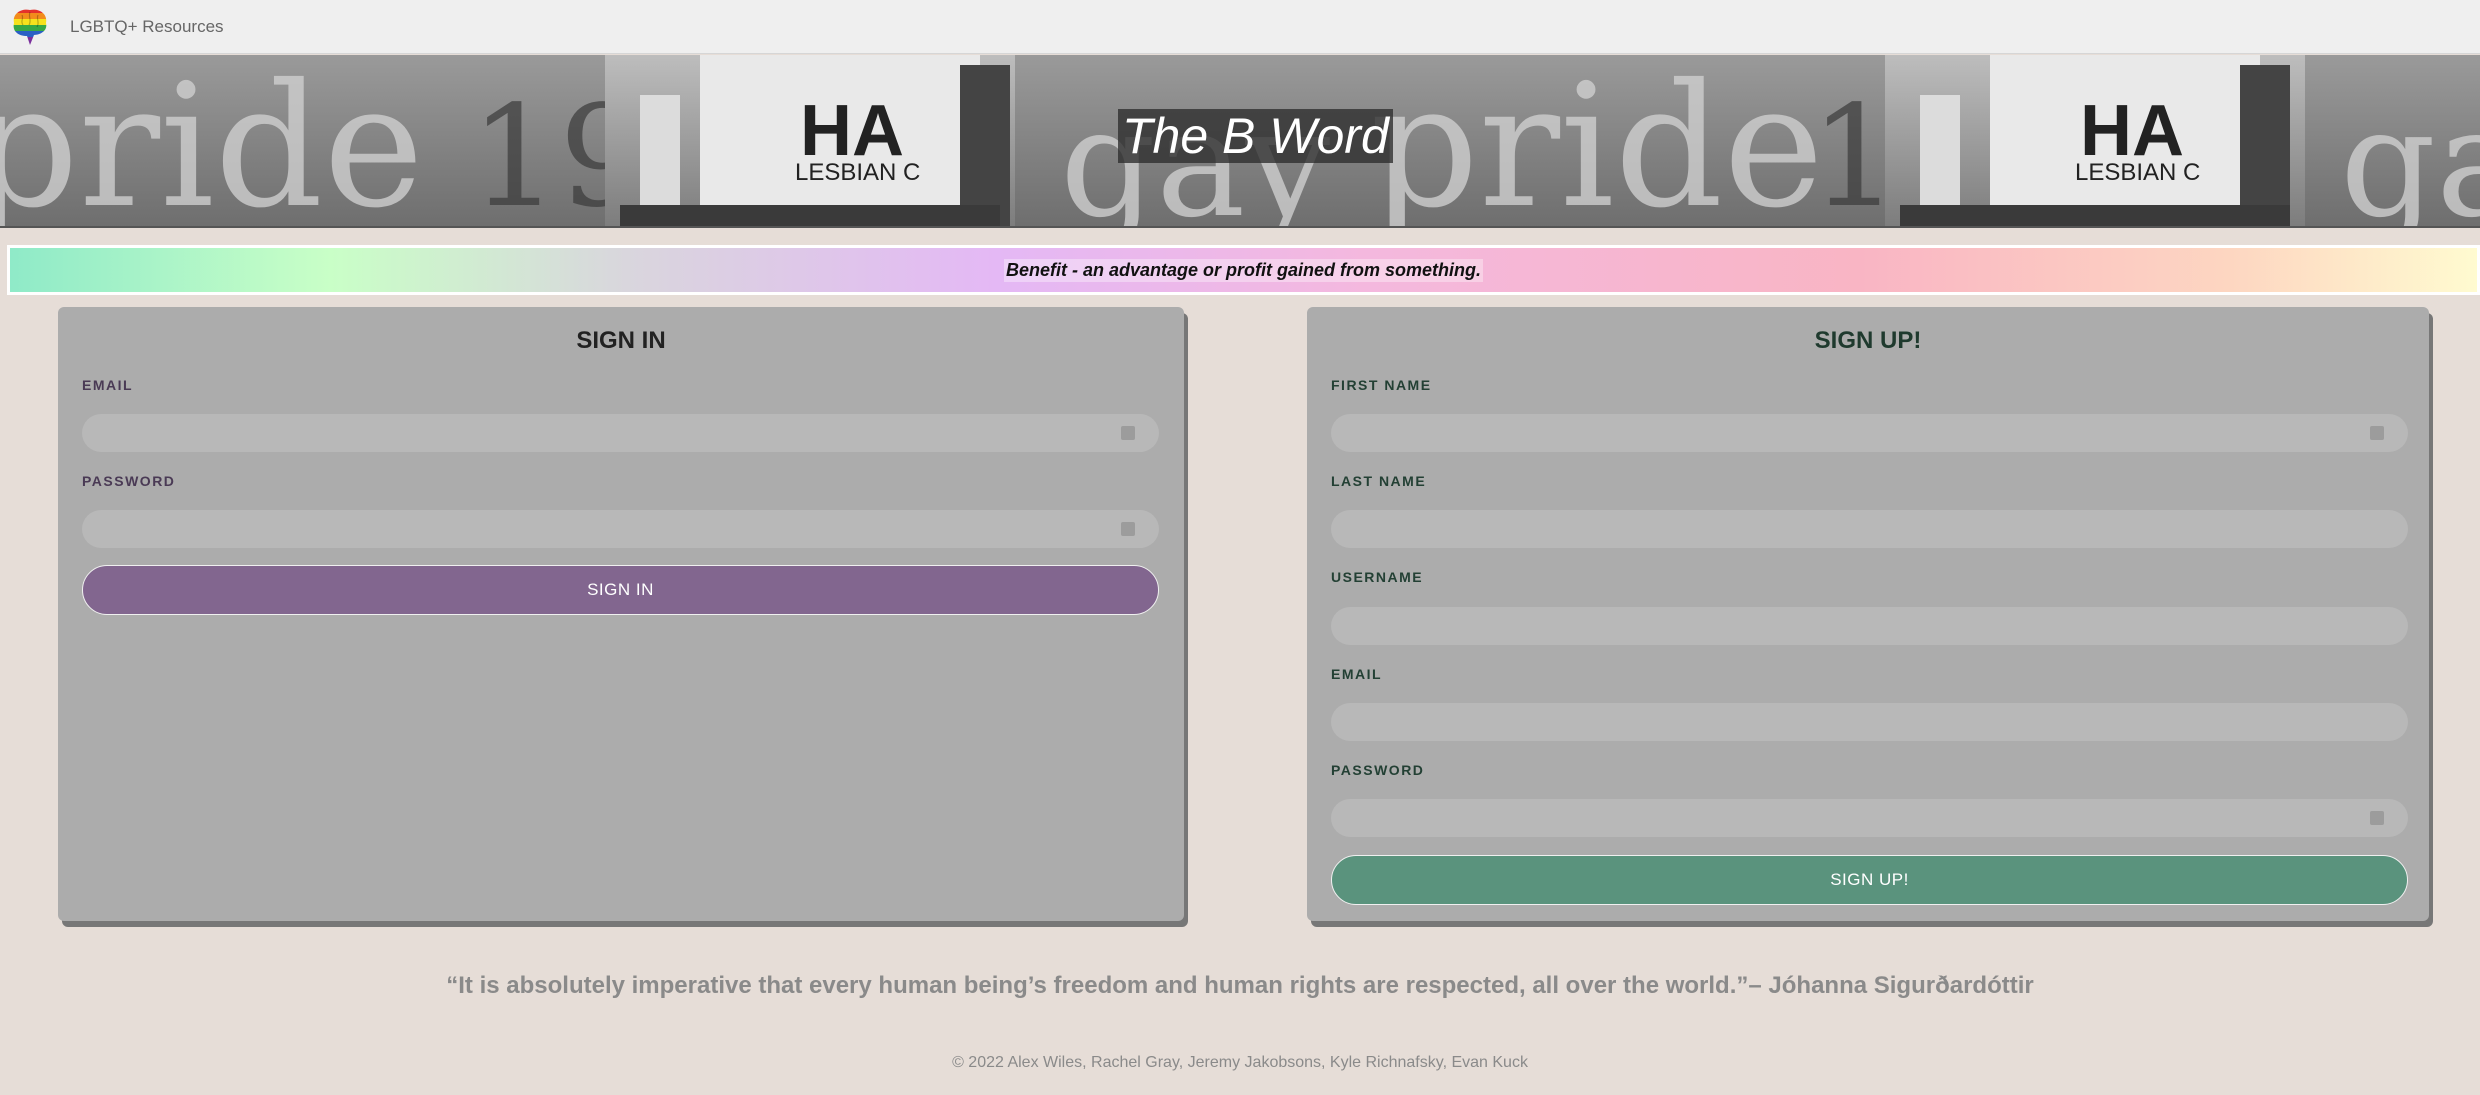 The width and height of the screenshot is (2480, 1095). Describe the element at coordinates (1869, 880) in the screenshot. I see `sign-up-button: SIGN UP!` at that location.